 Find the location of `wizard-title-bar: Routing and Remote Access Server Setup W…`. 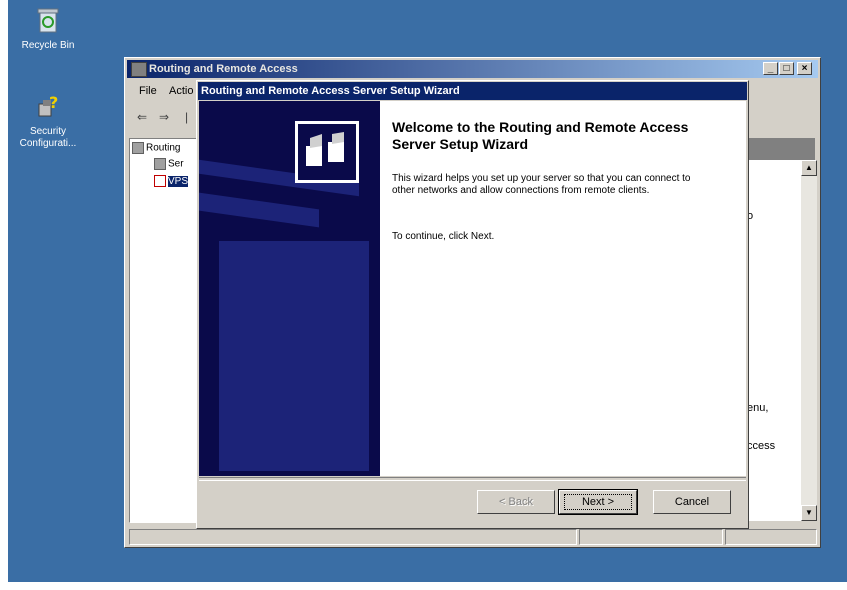

wizard-title-bar: Routing and Remote Access Server Setup W… is located at coordinates (472, 91).